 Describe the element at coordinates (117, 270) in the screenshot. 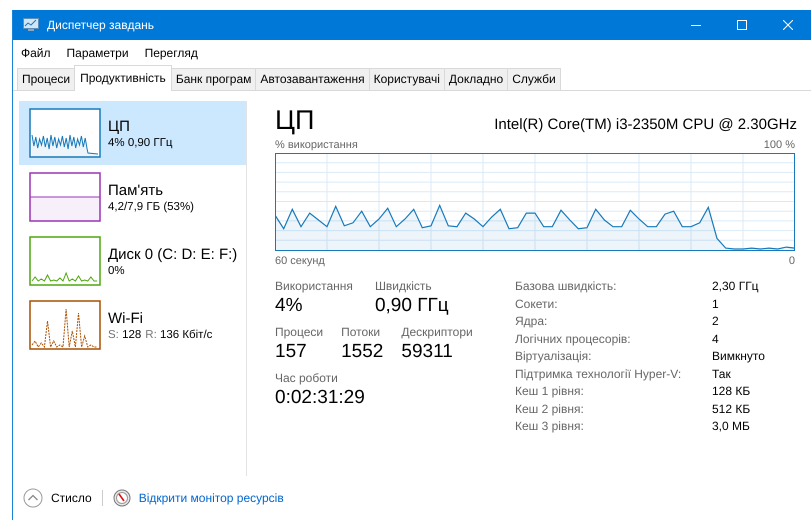

I see `device-usage: 0%` at that location.